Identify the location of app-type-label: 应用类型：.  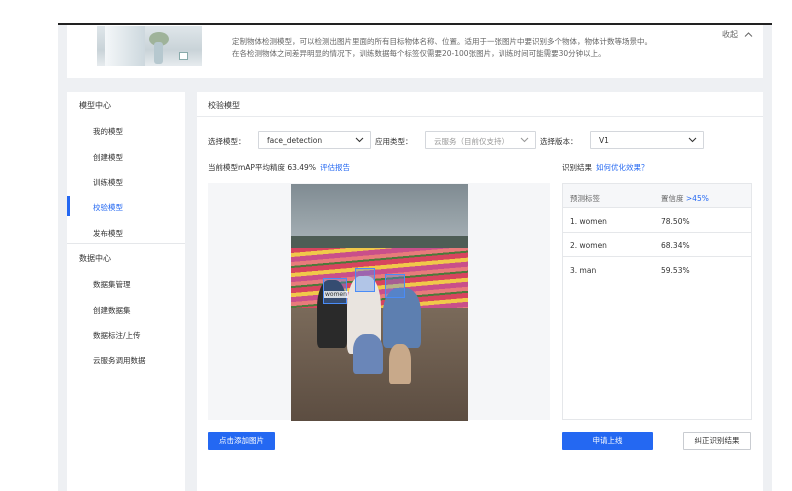
(394, 141).